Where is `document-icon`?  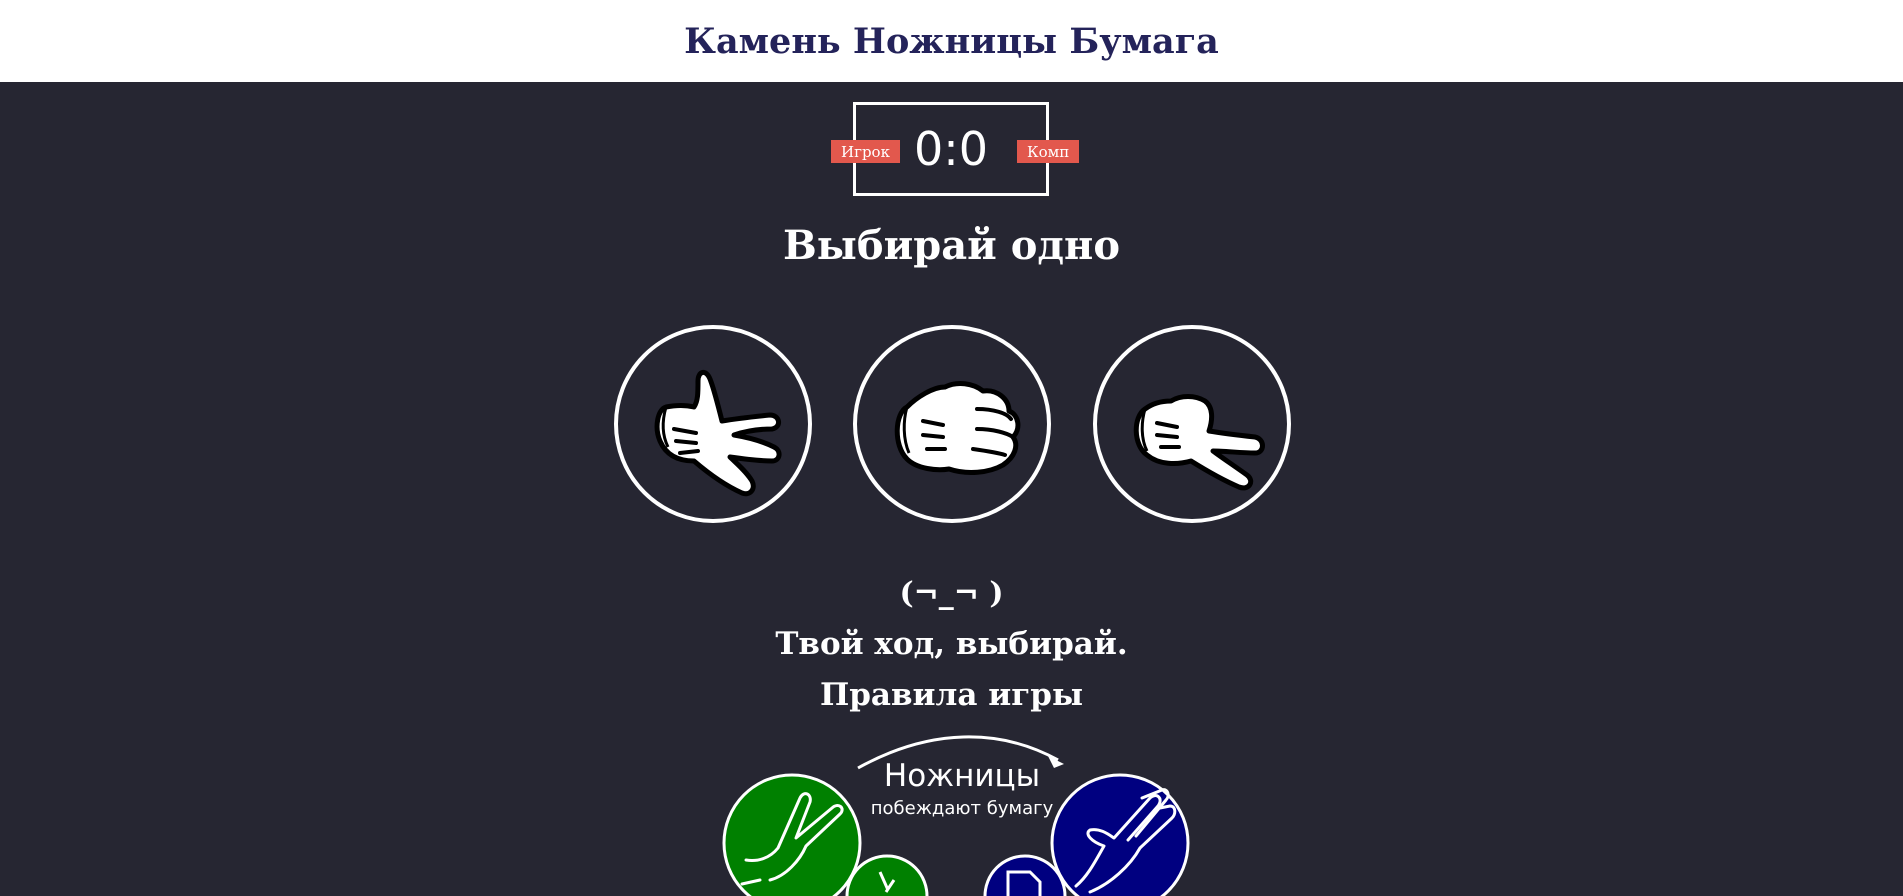 document-icon is located at coordinates (1024, 883).